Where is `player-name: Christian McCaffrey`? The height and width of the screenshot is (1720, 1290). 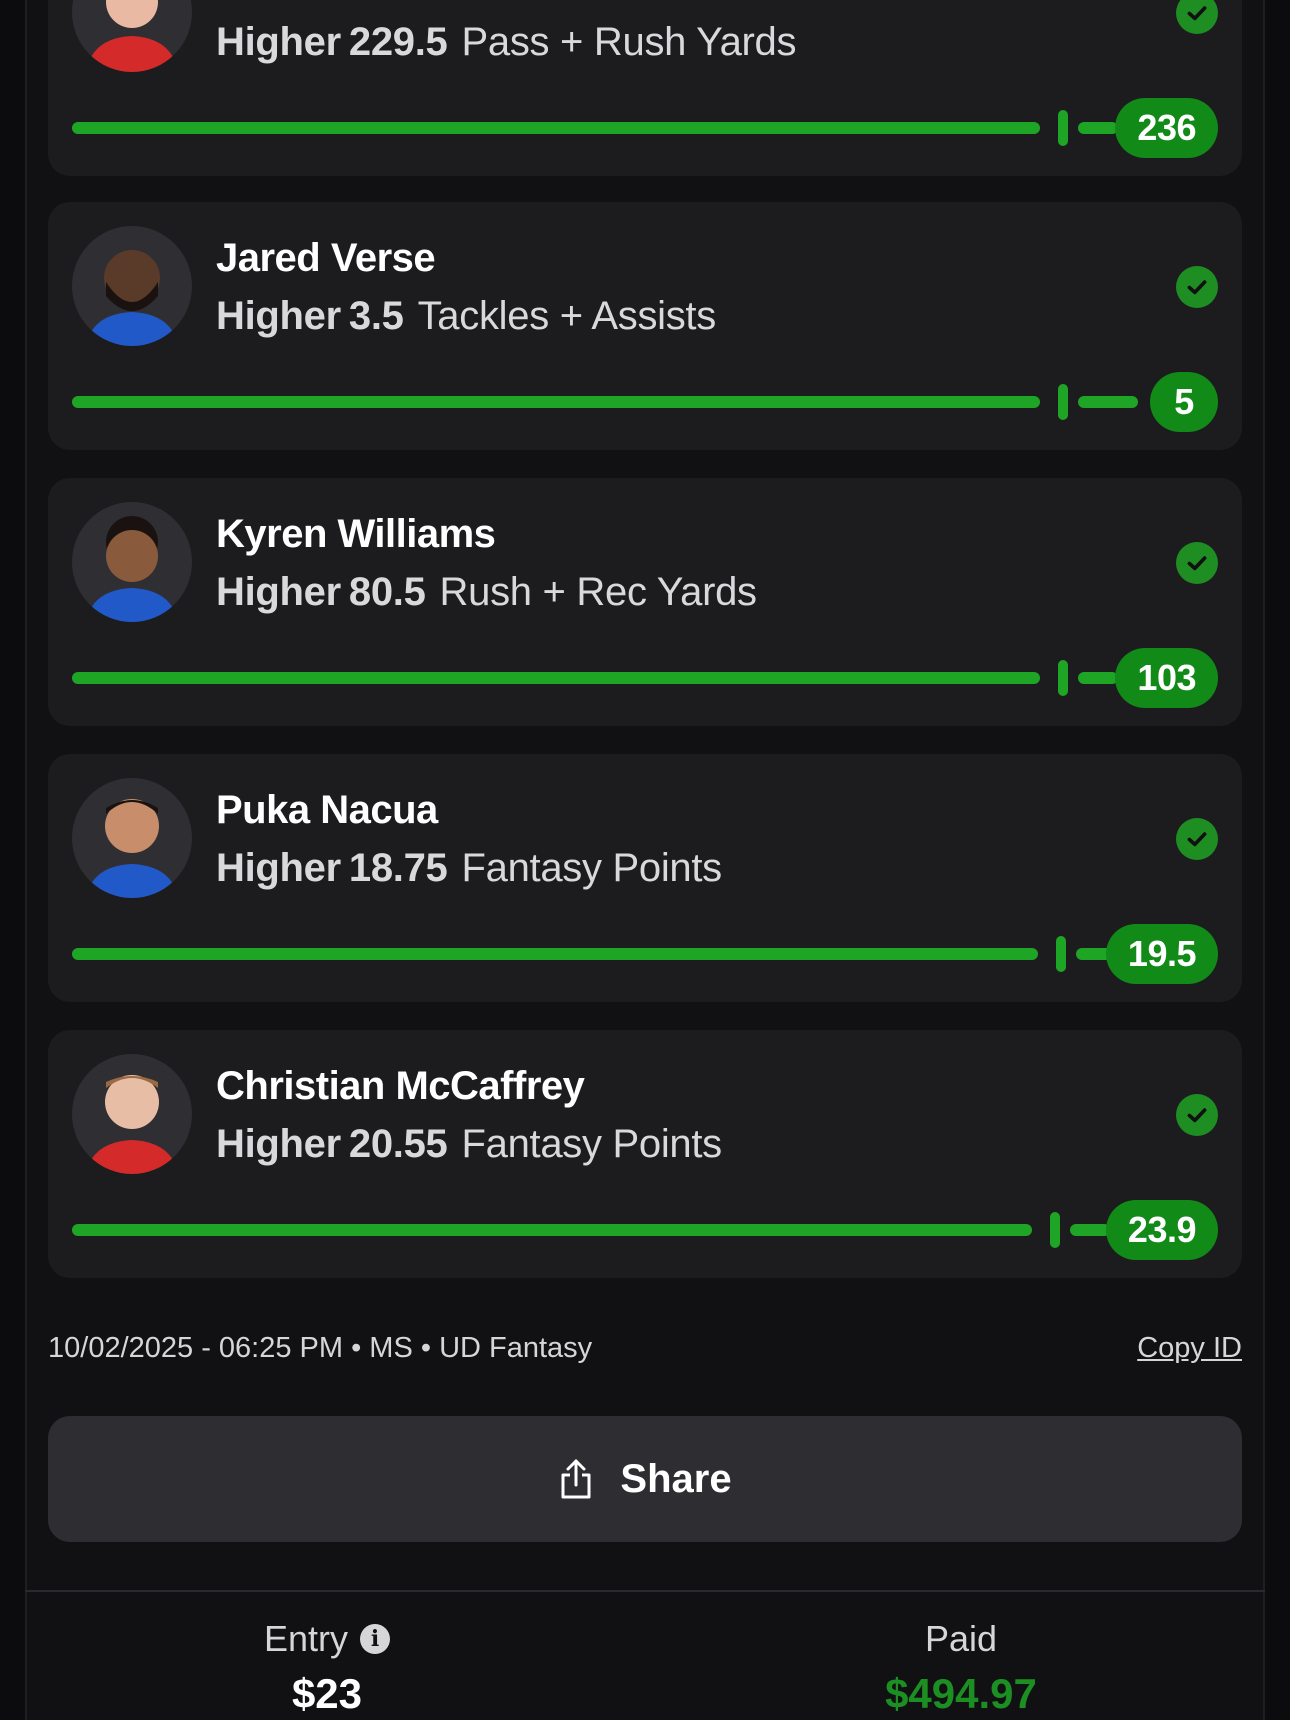 player-name: Christian McCaffrey is located at coordinates (400, 1086).